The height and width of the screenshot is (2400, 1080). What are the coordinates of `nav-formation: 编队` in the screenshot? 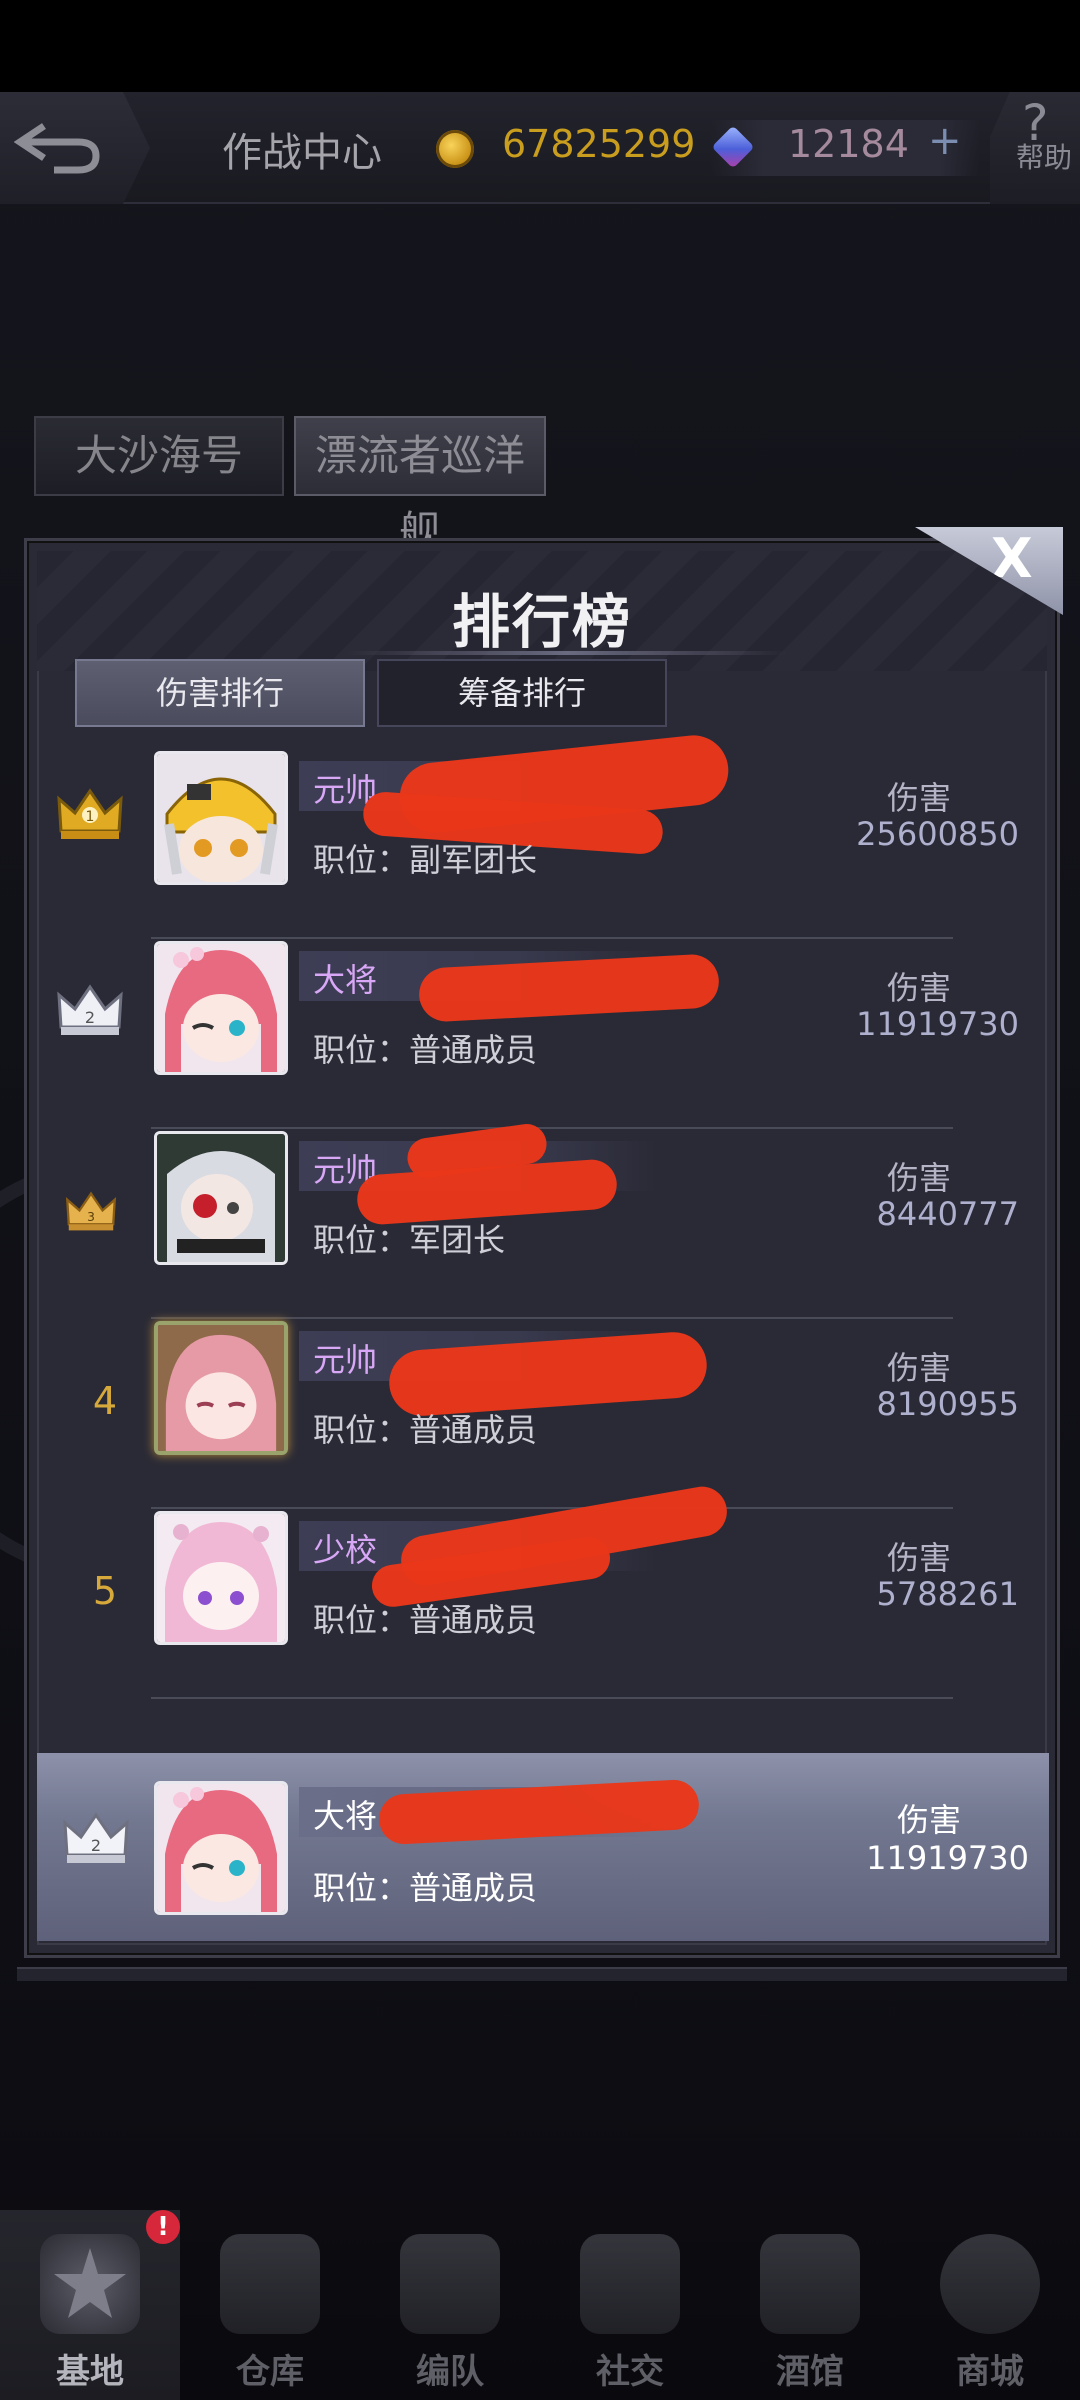 It's located at (450, 2305).